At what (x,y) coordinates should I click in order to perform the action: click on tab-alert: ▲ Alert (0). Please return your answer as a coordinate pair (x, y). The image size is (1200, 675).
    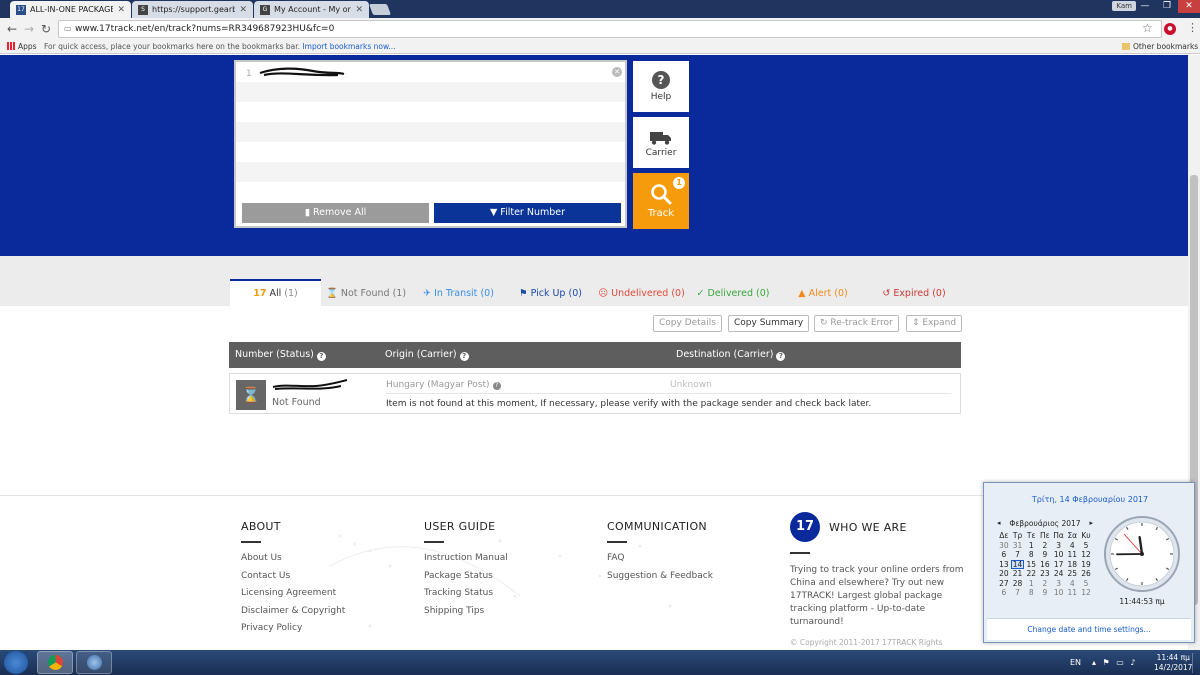
    Looking at the image, I should click on (823, 292).